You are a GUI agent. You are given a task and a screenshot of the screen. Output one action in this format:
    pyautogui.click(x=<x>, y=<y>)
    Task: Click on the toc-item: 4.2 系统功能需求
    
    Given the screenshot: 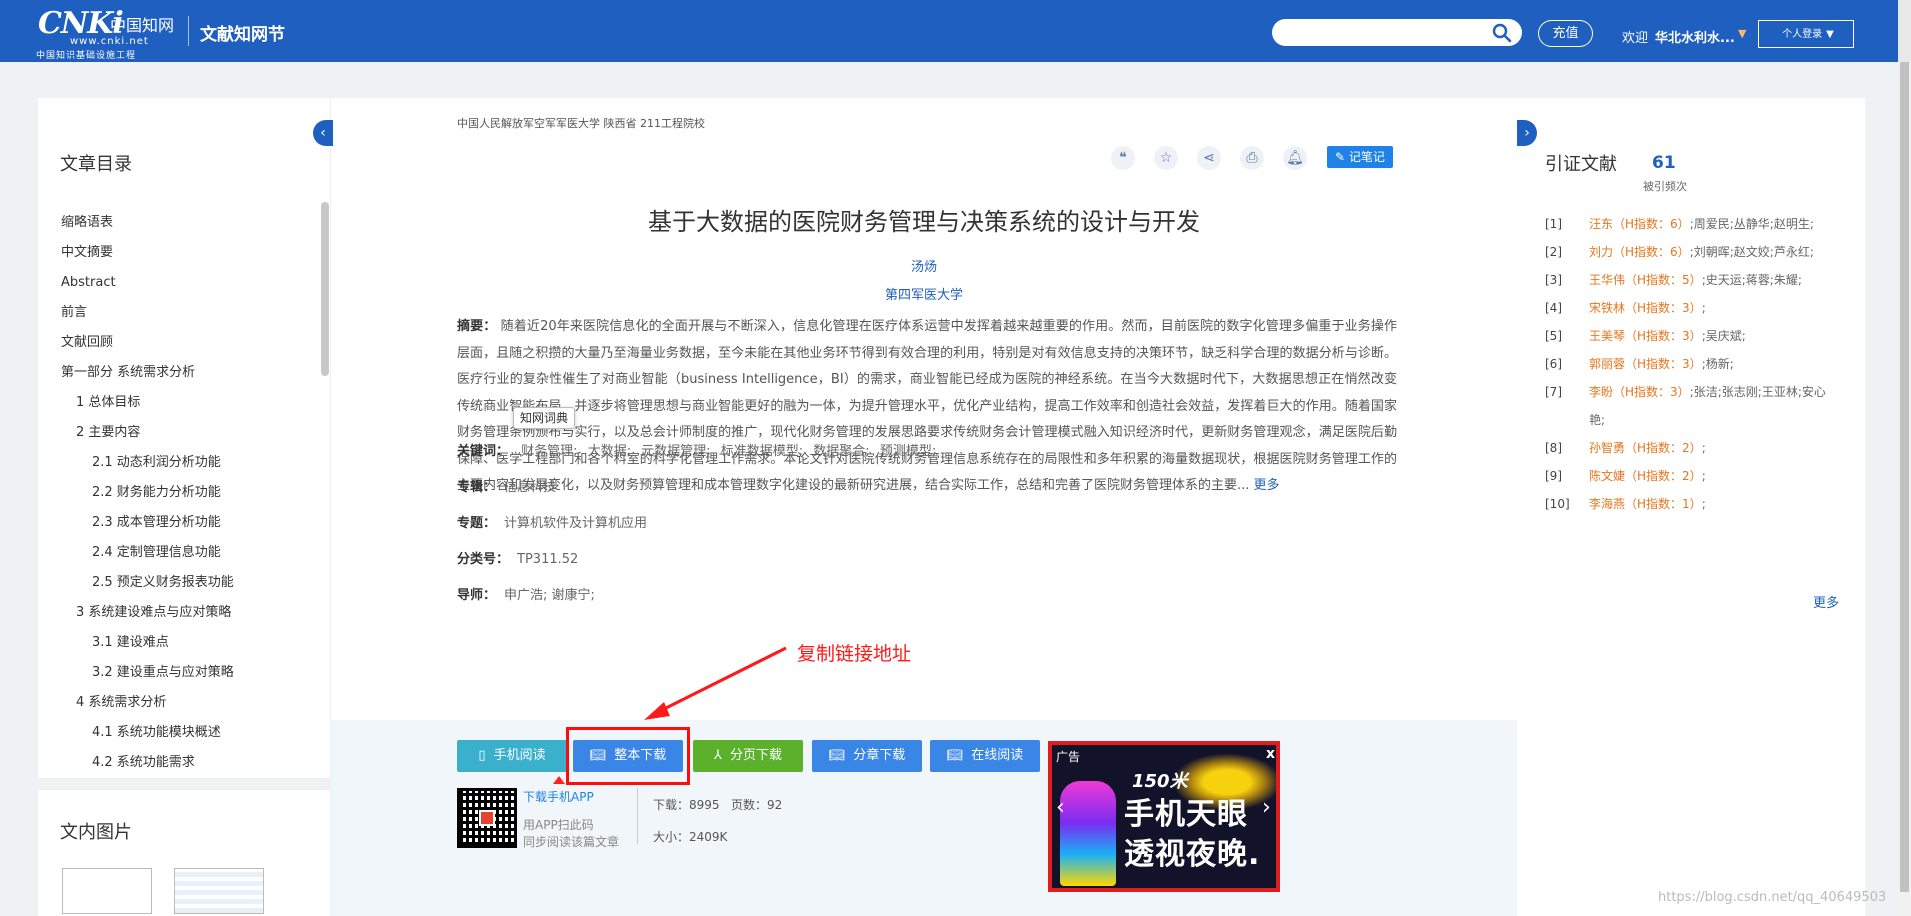 What is the action you would take?
    pyautogui.click(x=178, y=763)
    